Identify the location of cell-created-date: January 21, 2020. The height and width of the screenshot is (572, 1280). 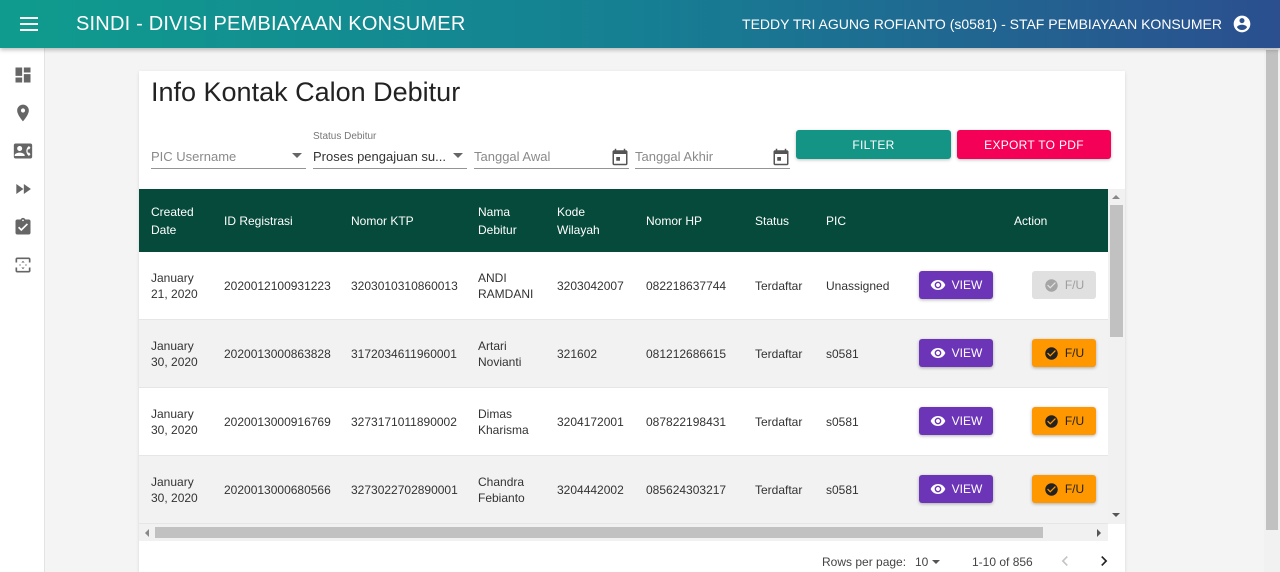
(174, 286).